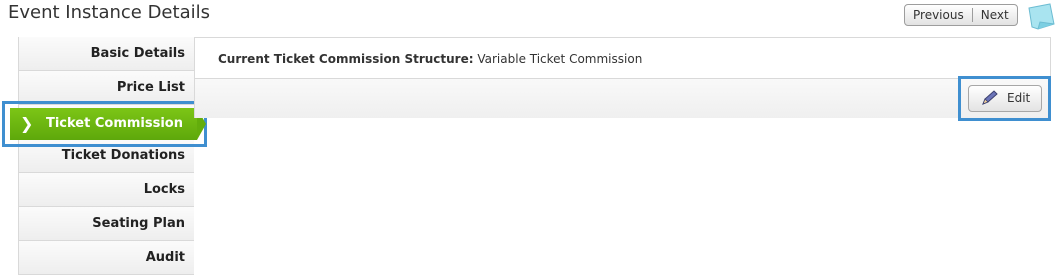 The image size is (1062, 279). What do you see at coordinates (106, 258) in the screenshot?
I see `sidebar-item-audit: Audit` at bounding box center [106, 258].